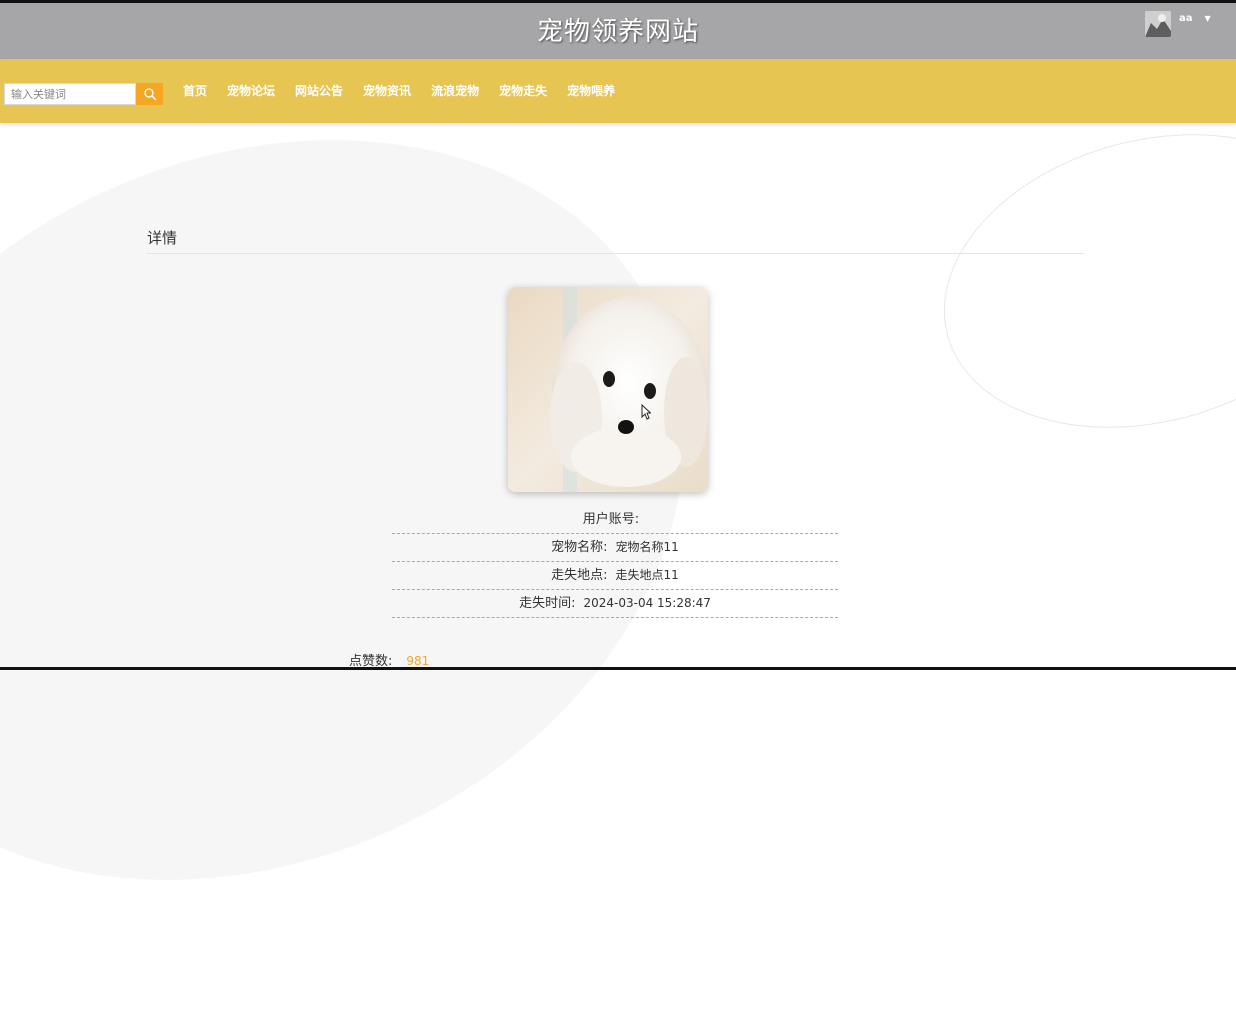 This screenshot has height=1017, width=1236. Describe the element at coordinates (418, 661) in the screenshot. I see `likes-value: 981` at that location.